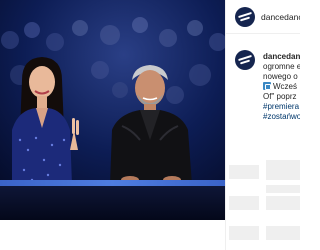 The width and height of the screenshot is (320, 250). What do you see at coordinates (280, 96) in the screenshot?
I see `caption-line-4: Of" poprz` at bounding box center [280, 96].